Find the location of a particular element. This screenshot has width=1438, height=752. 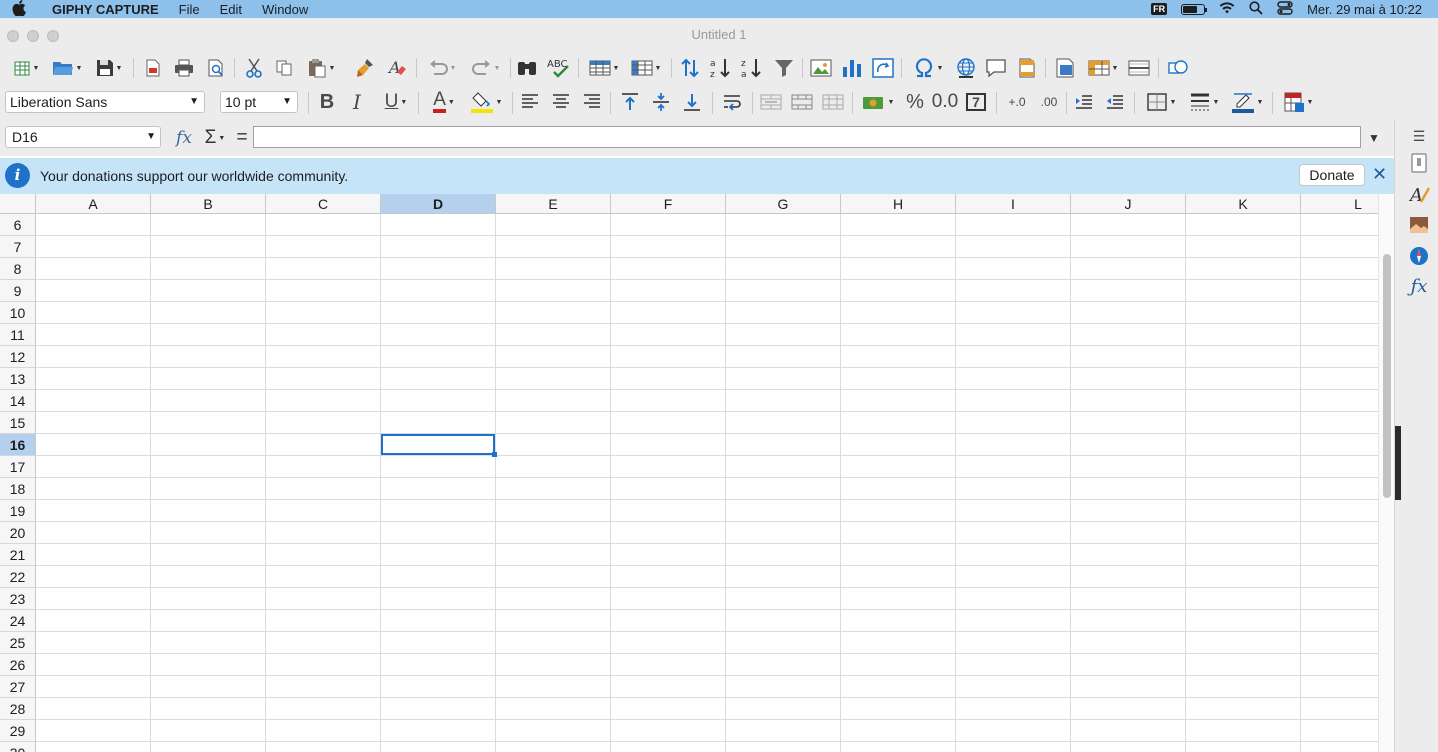

date-format-button: 7 is located at coordinates (976, 102).